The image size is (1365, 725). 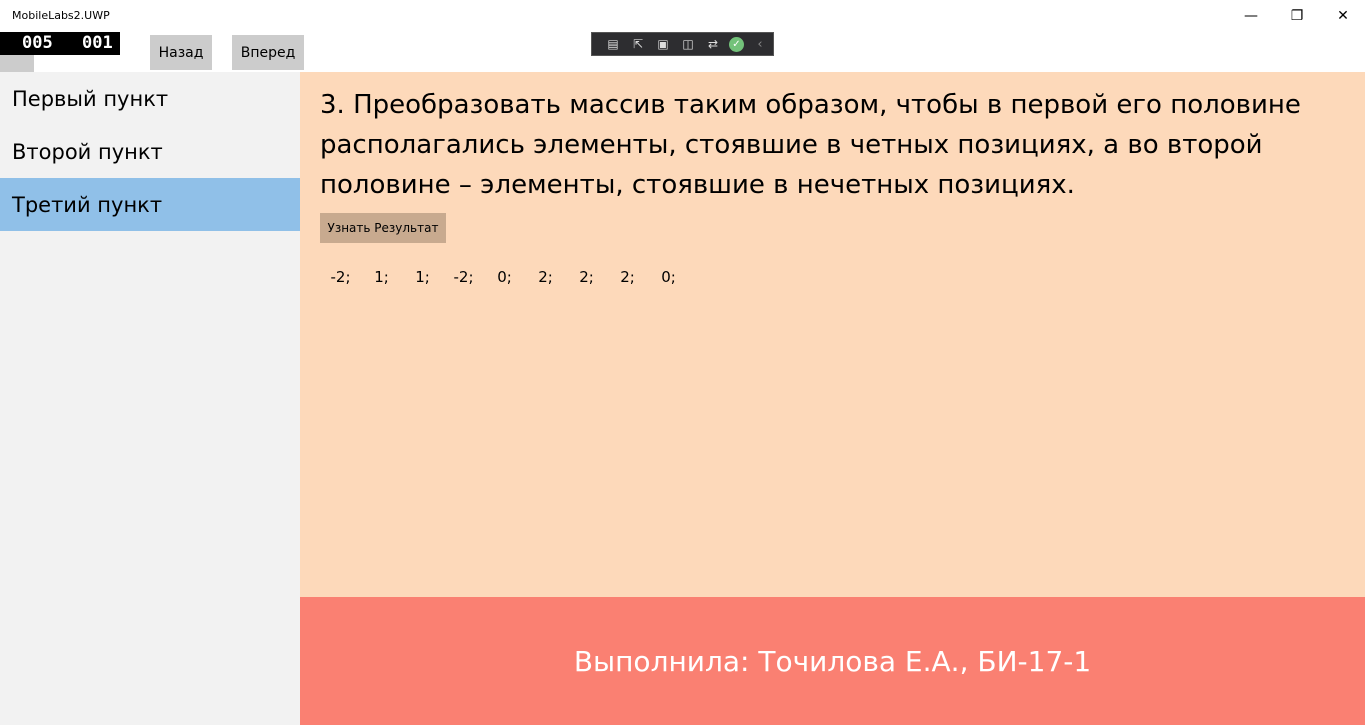 I want to click on live-tree-icon: ▤, so click(x=613, y=44).